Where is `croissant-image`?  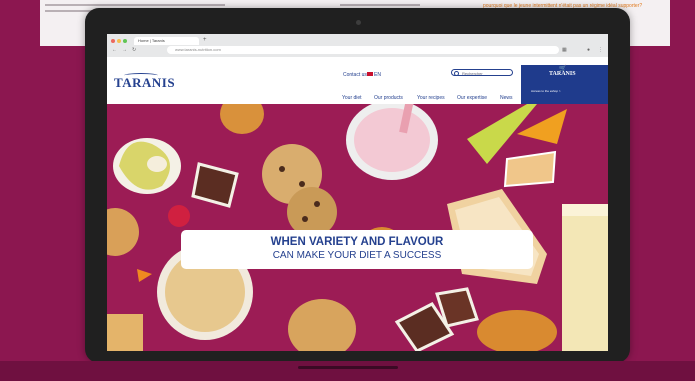 croissant-image is located at coordinates (517, 330).